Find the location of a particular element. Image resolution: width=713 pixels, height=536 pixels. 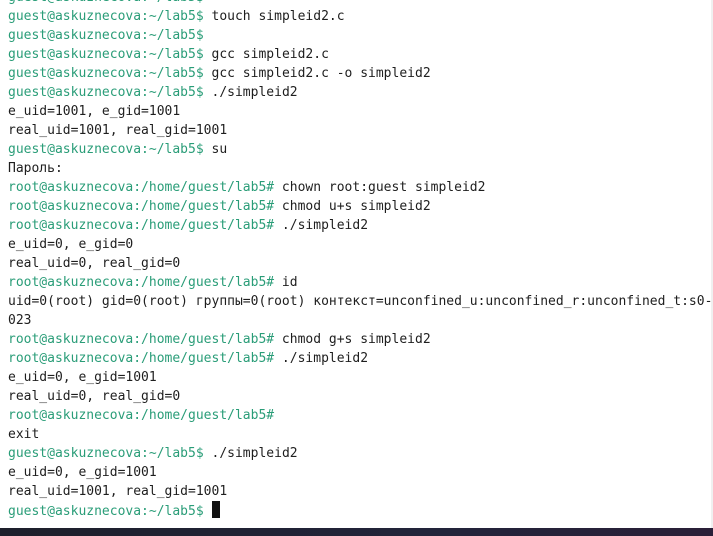

terminal-line: exit is located at coordinates (360, 434).